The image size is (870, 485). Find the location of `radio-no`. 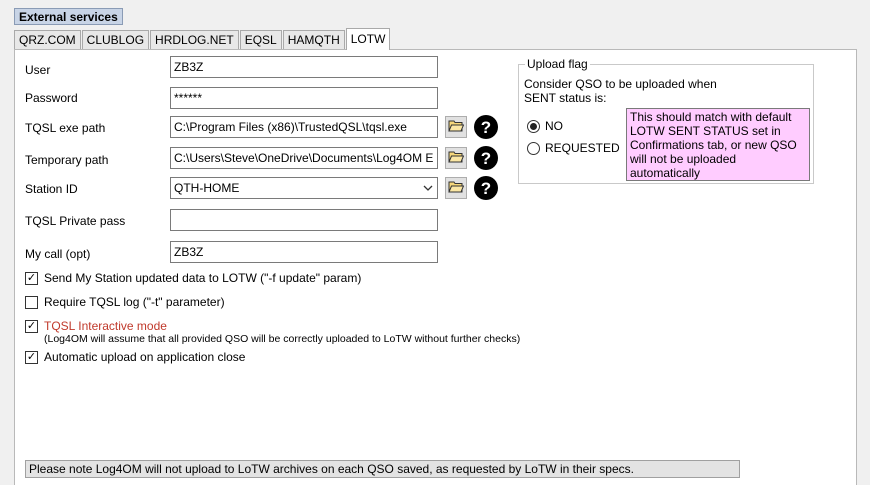

radio-no is located at coordinates (533, 126).